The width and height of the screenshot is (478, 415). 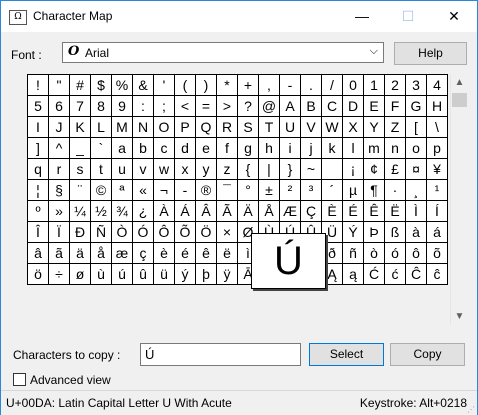 I want to click on character-cell: ®, so click(x=206, y=190).